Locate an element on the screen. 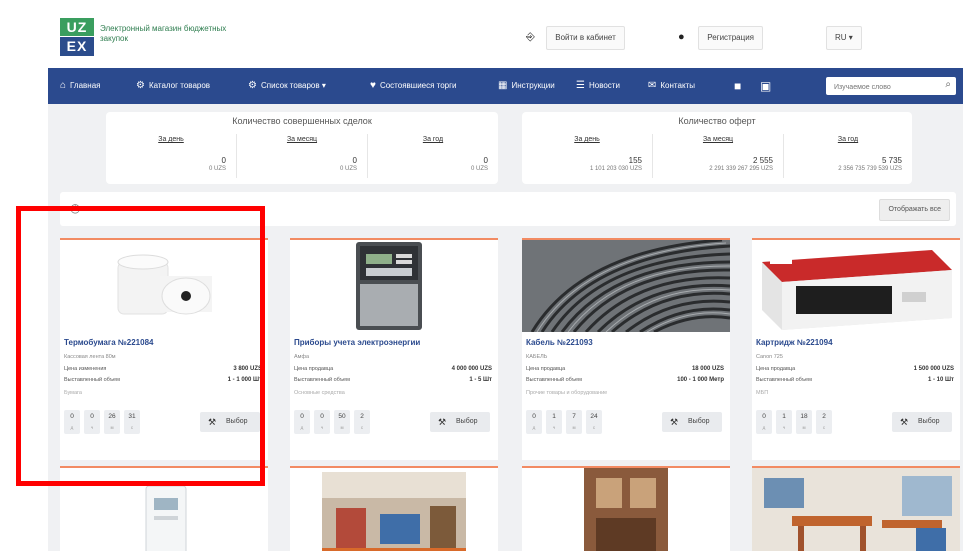  contacts-icon: ✉ is located at coordinates (652, 85).